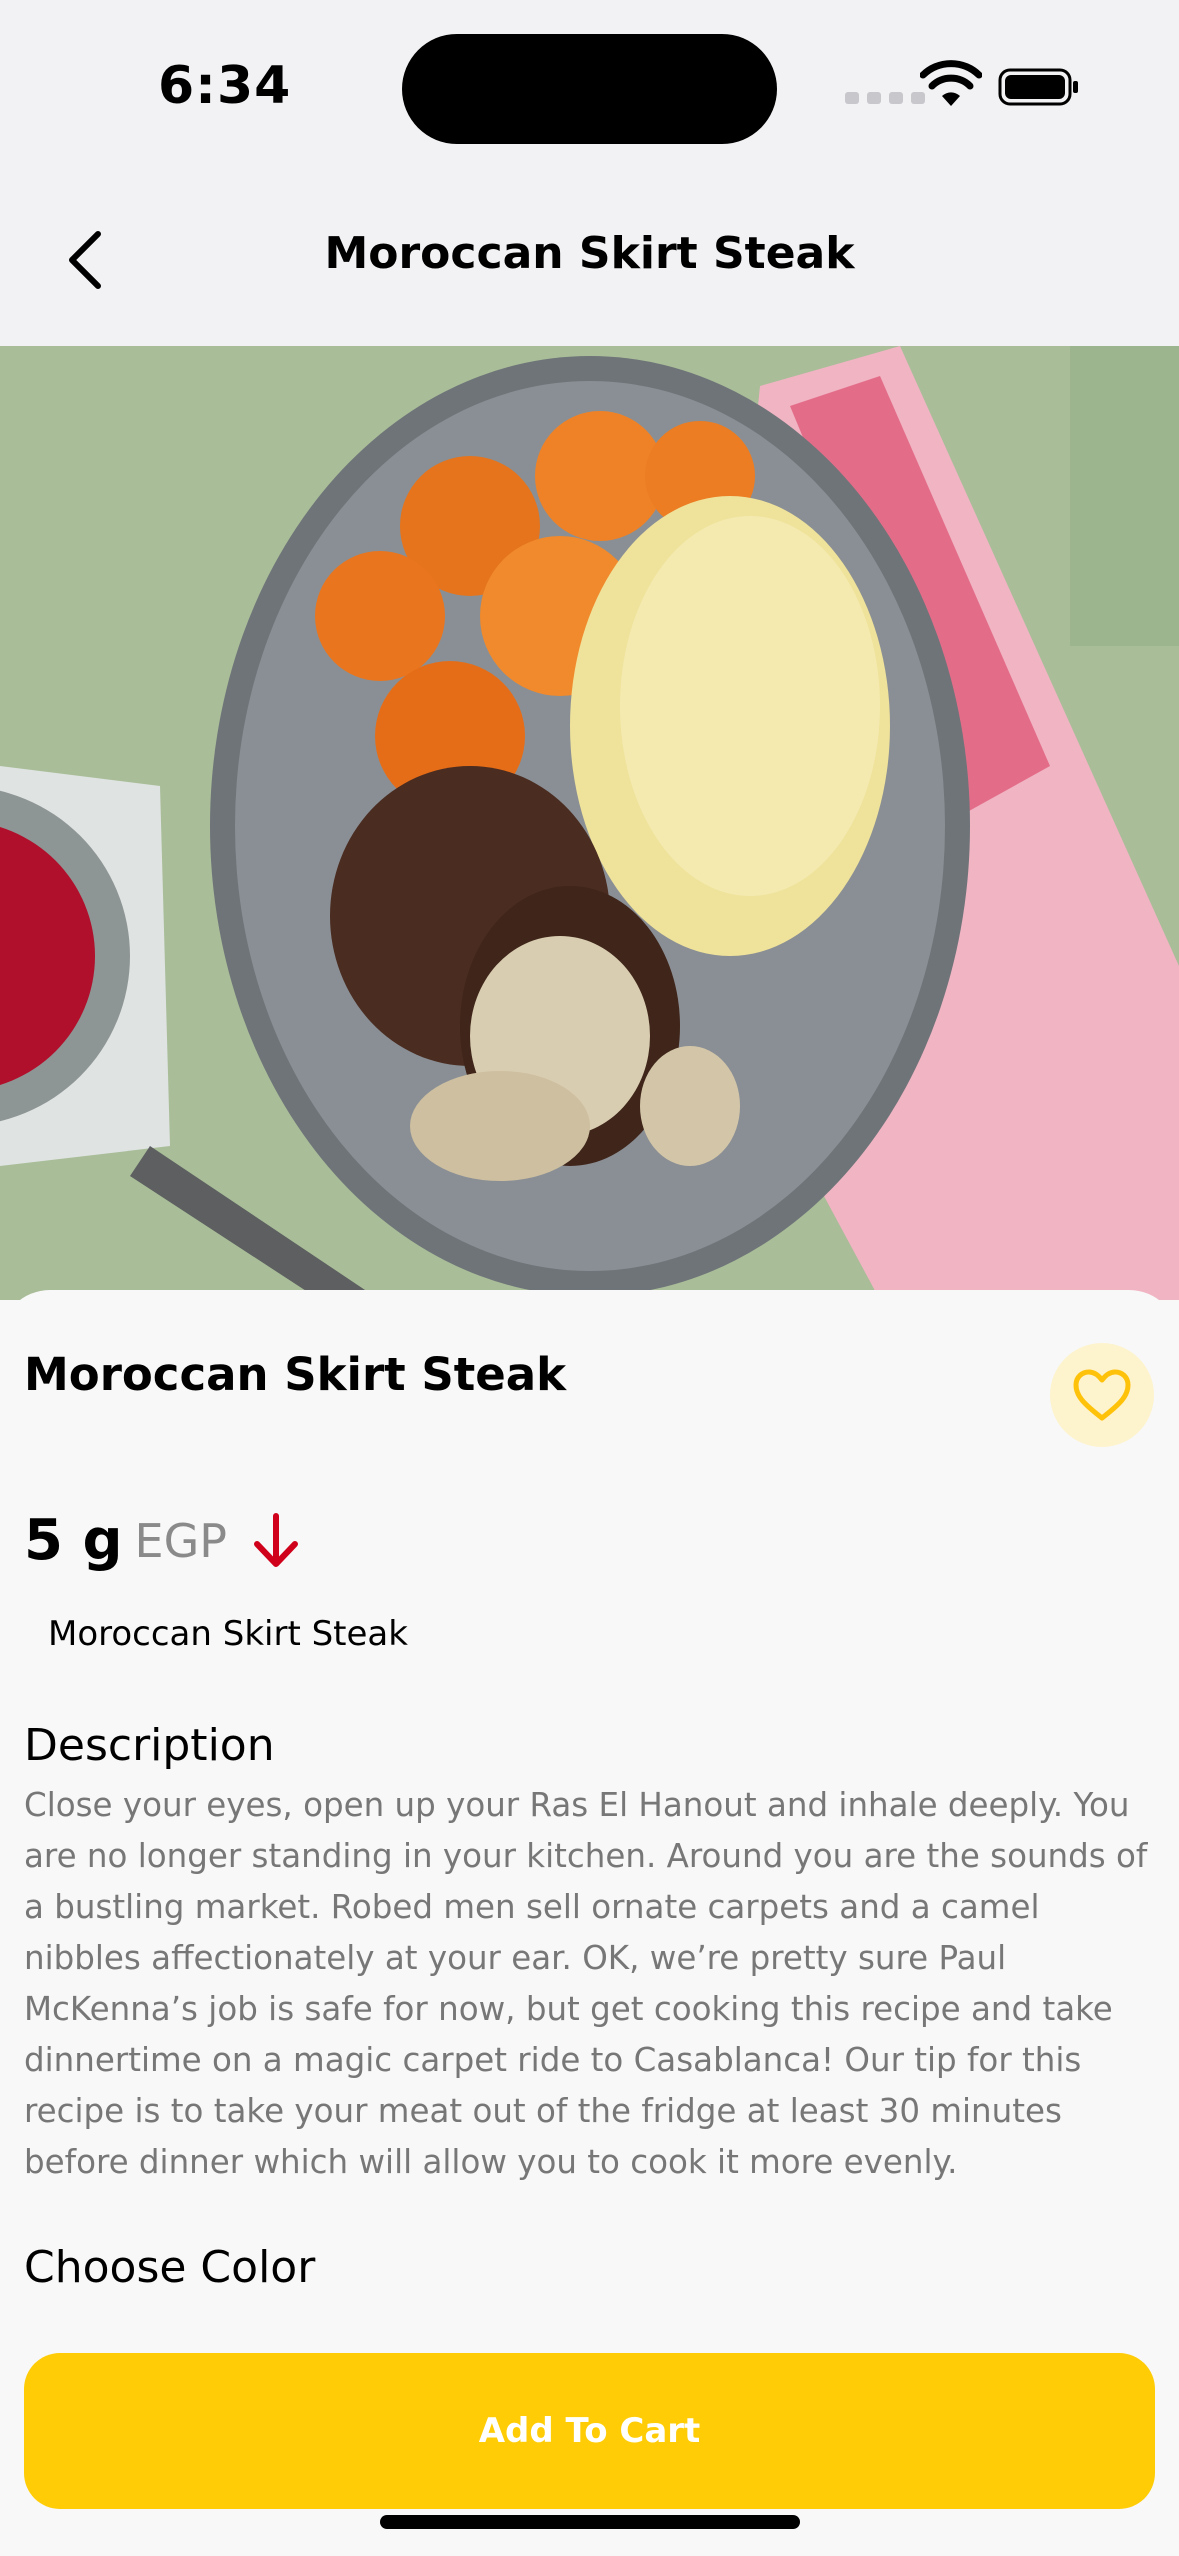  What do you see at coordinates (73, 1540) in the screenshot?
I see `price-value: 5 g` at bounding box center [73, 1540].